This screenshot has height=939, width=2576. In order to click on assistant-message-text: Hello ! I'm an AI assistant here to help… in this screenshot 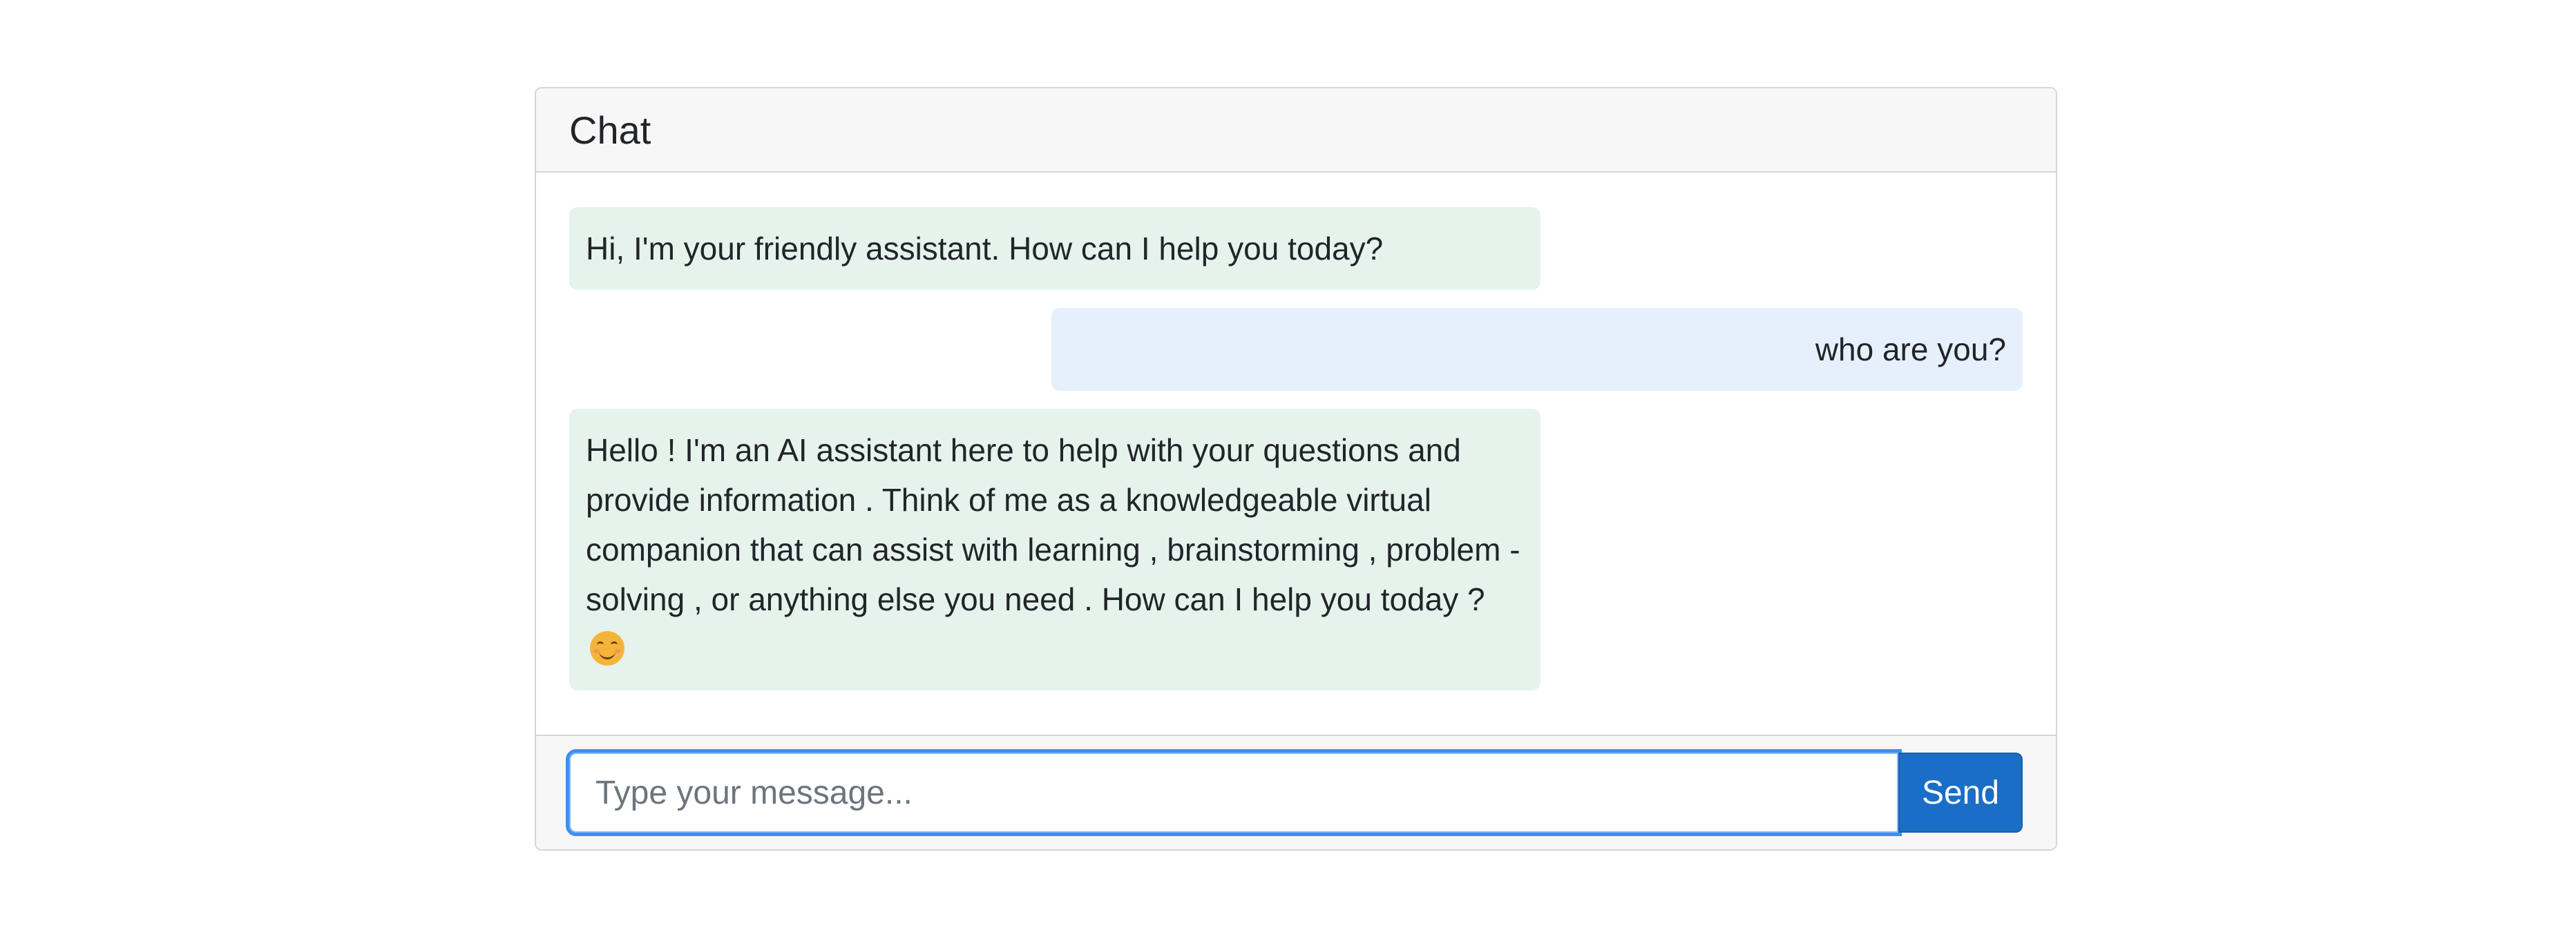, I will do `click(1053, 524)`.